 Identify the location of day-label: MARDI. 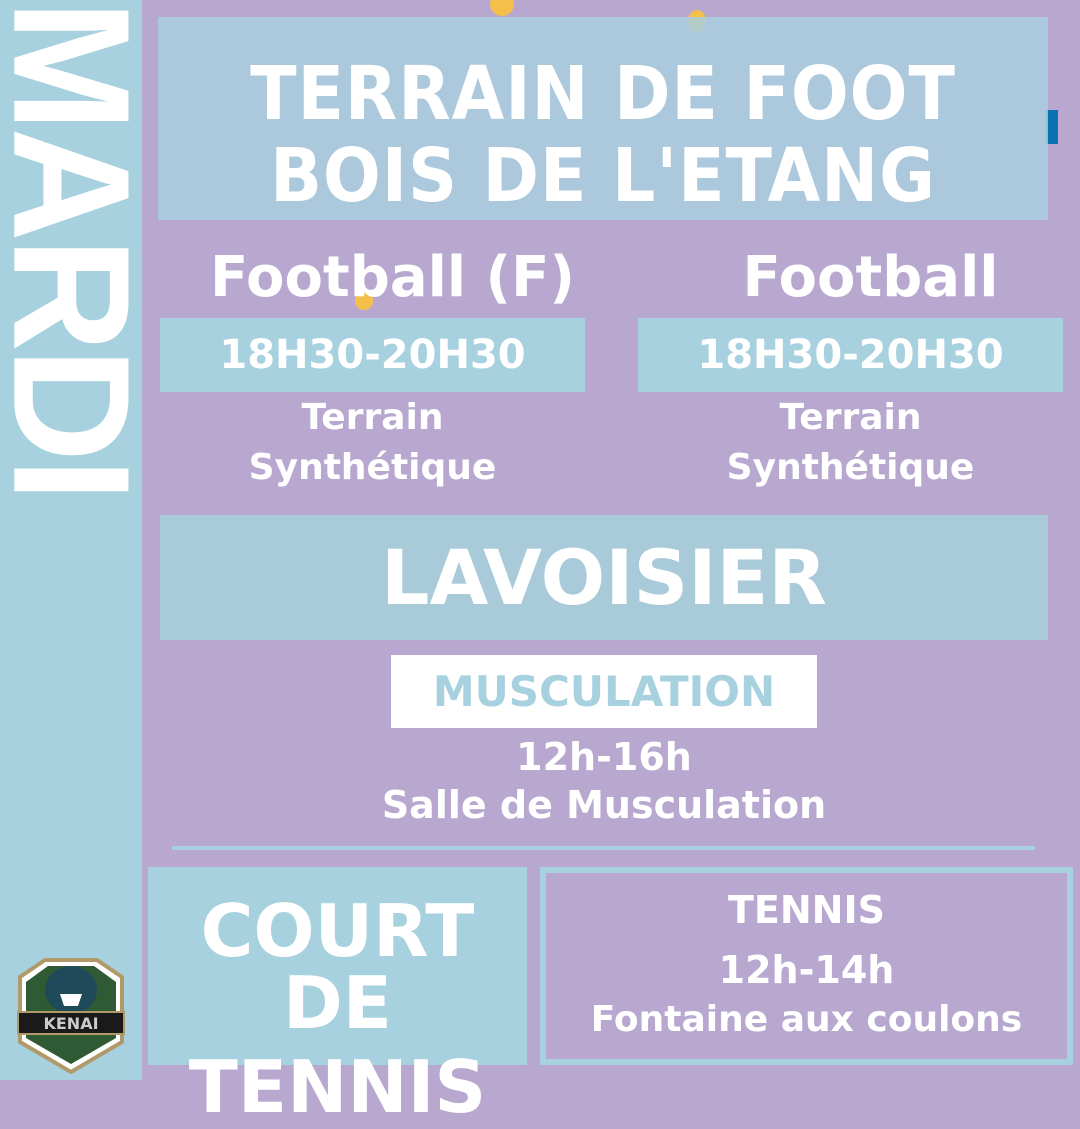
(81, 300).